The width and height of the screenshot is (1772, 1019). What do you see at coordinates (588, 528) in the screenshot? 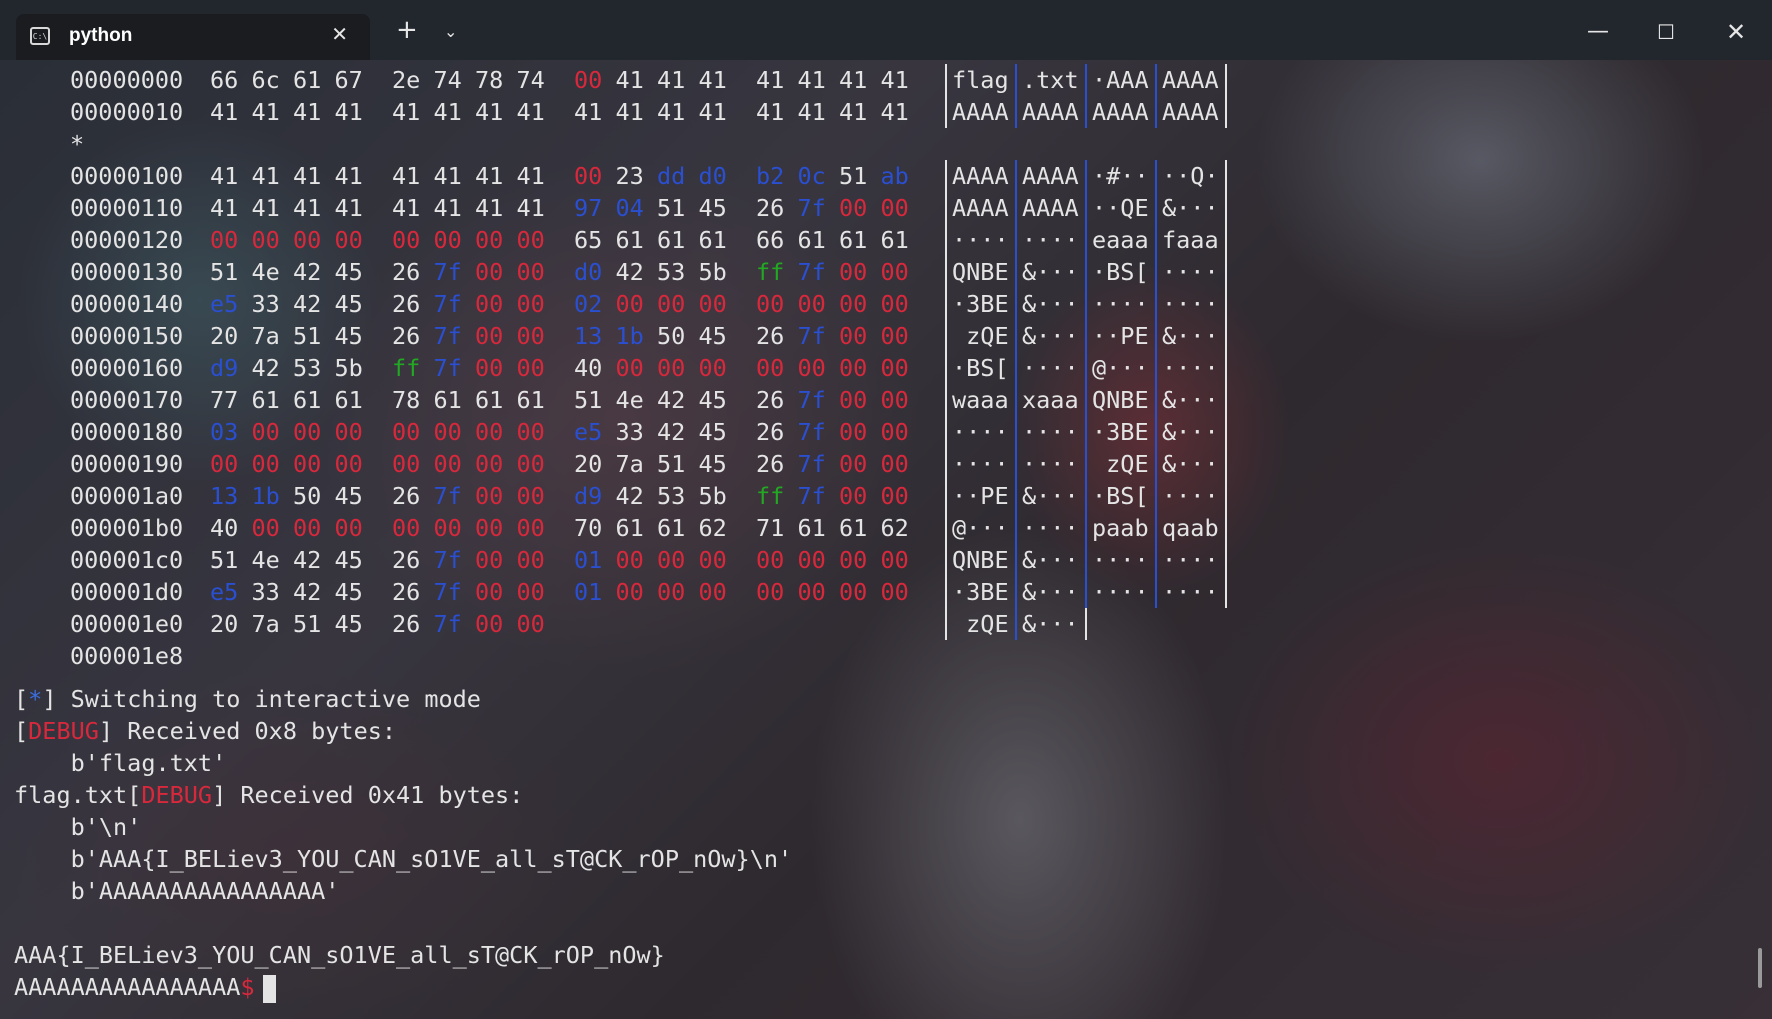
I see `hex-byte: 70` at bounding box center [588, 528].